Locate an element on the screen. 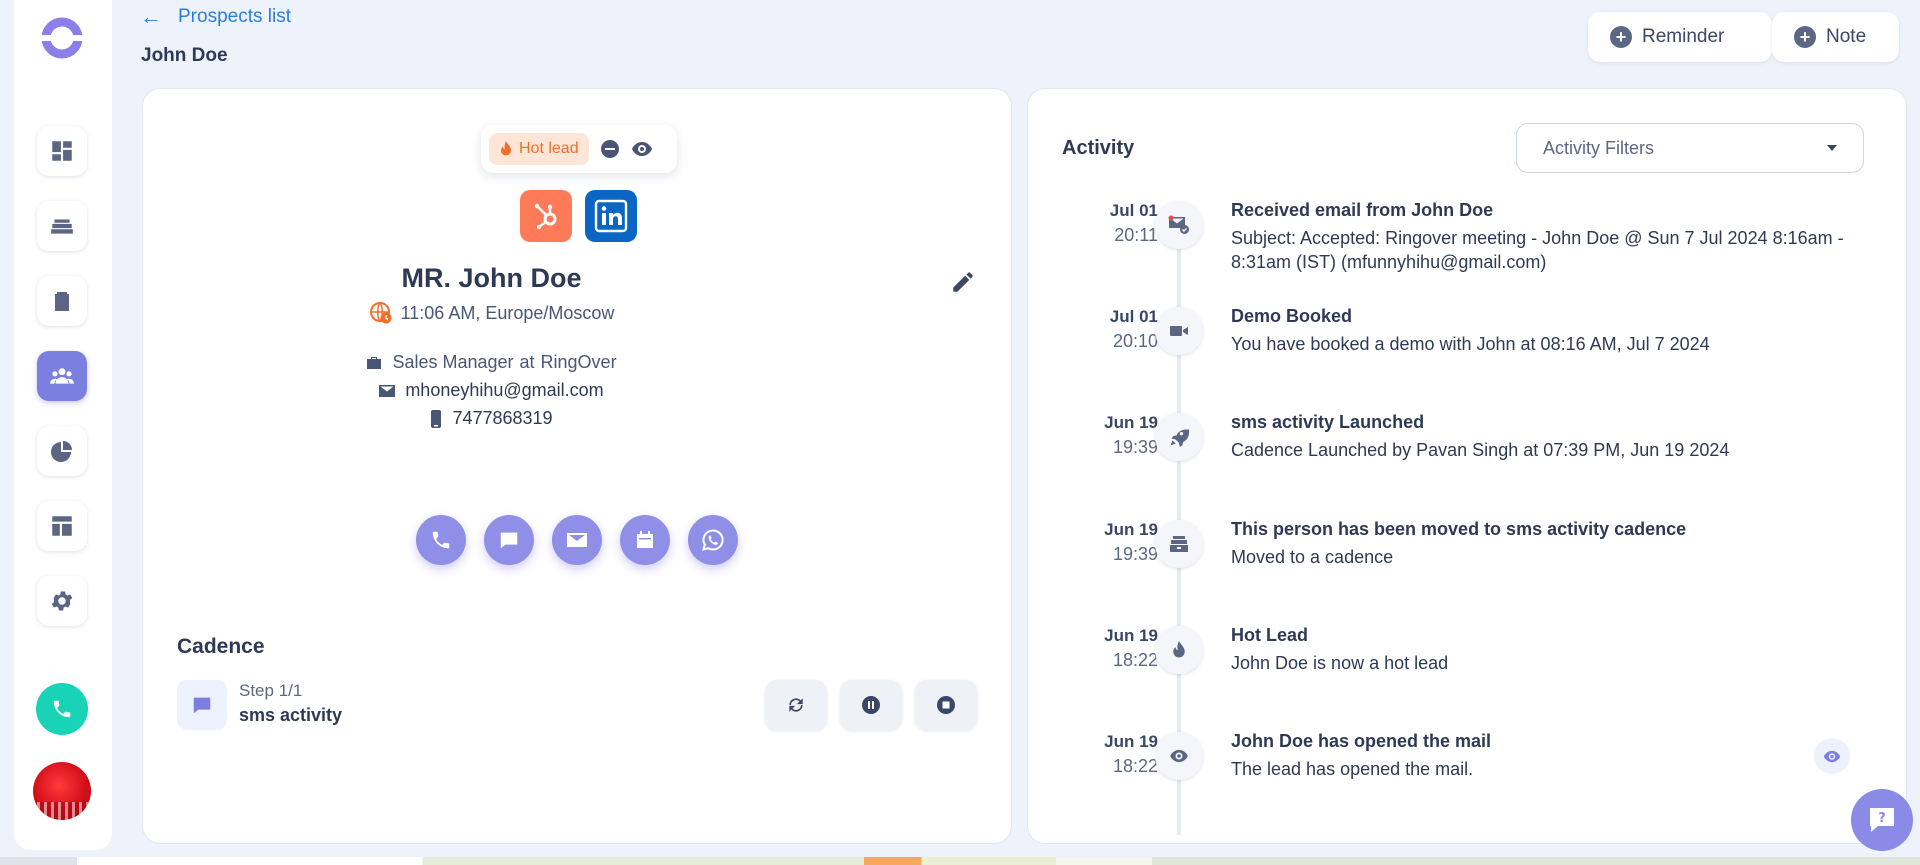 The image size is (1920, 865). job-info: Sales Manager at RingOver is located at coordinates (491, 362).